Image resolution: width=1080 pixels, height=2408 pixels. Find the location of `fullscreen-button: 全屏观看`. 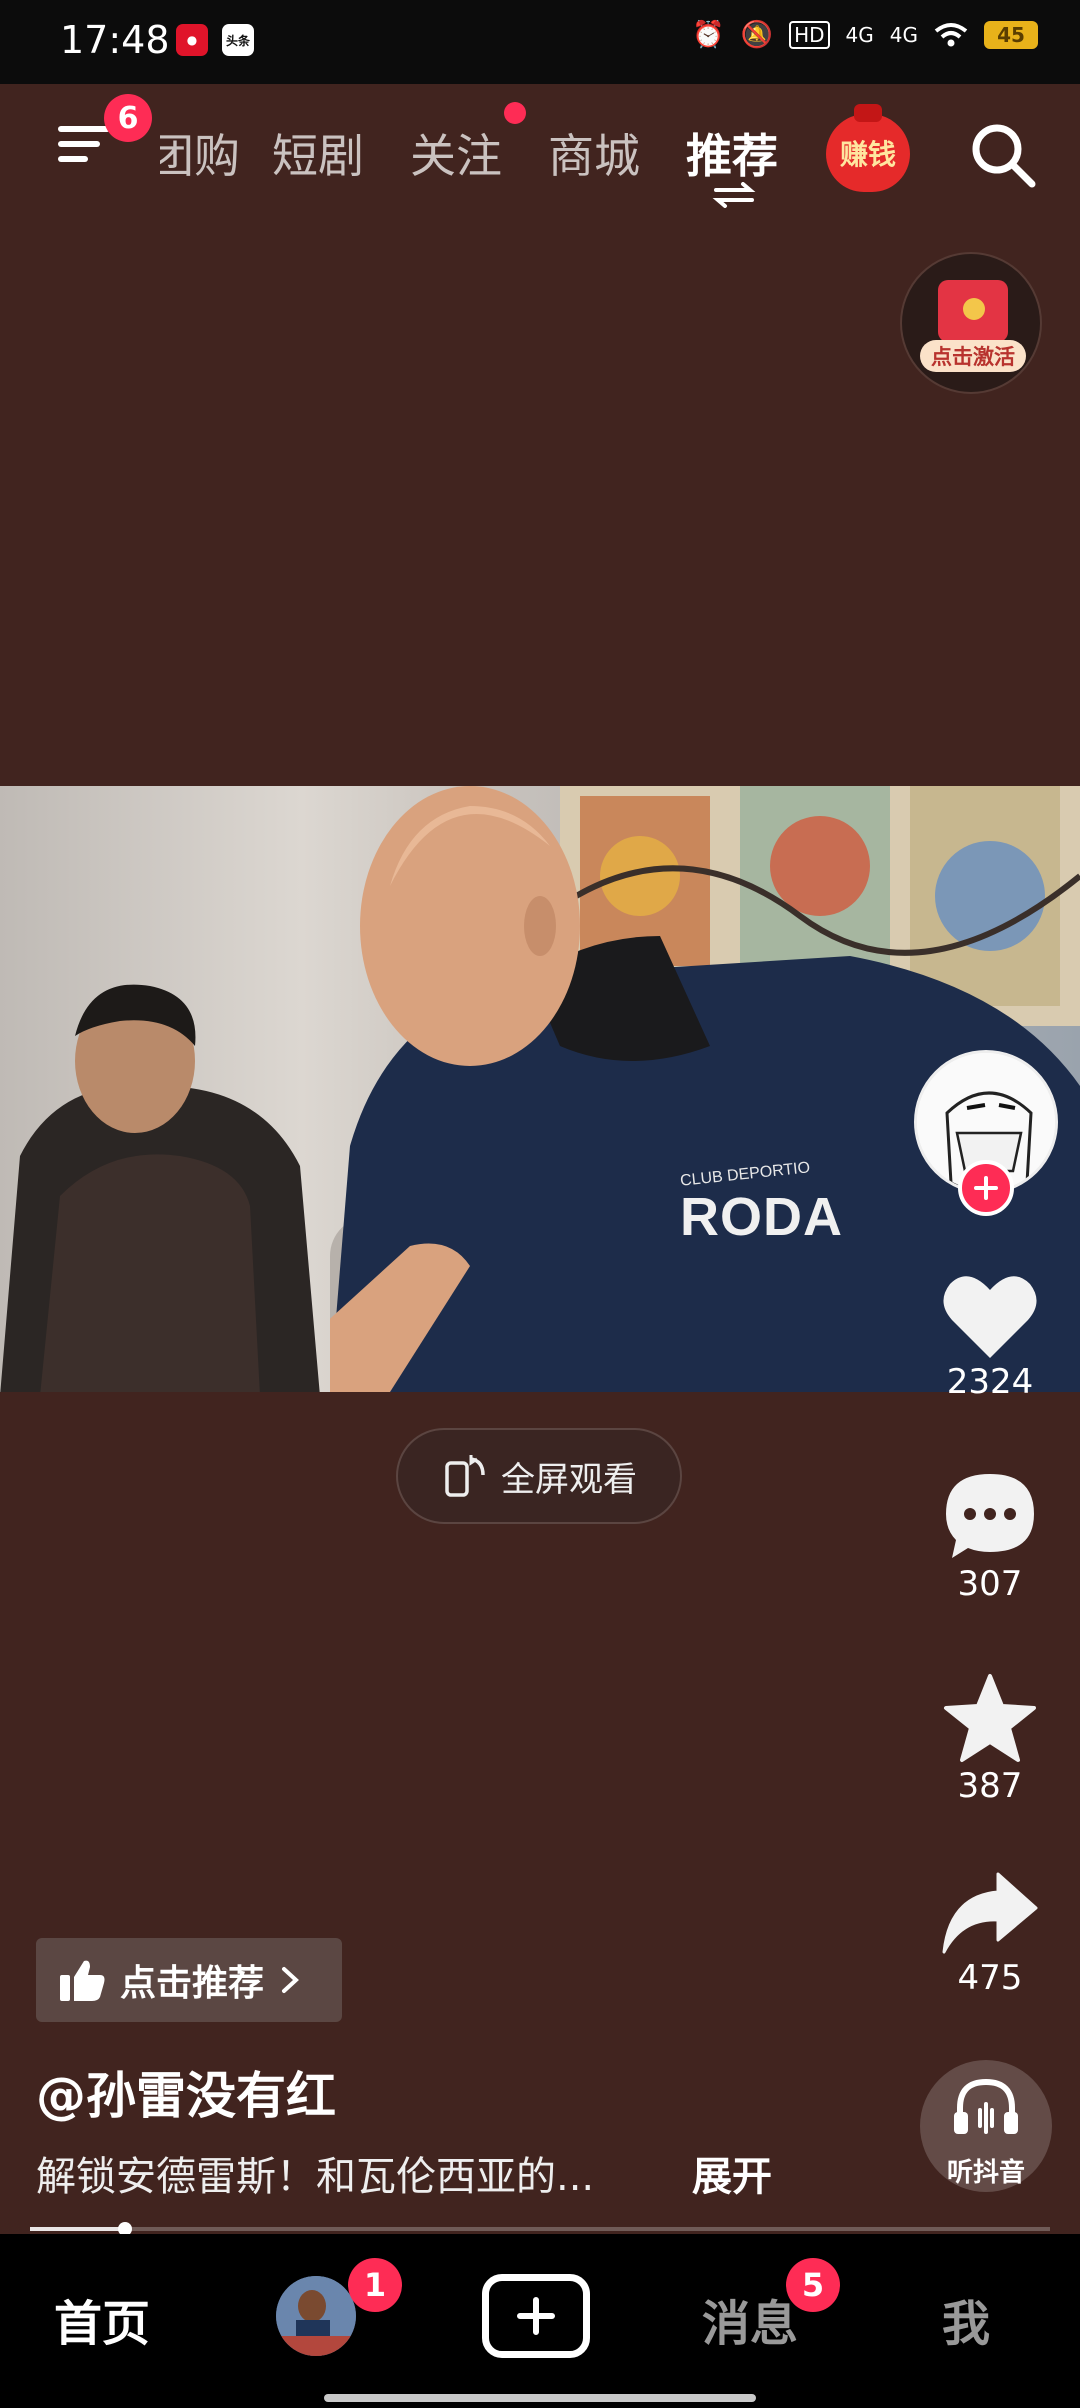

fullscreen-button: 全屏观看 is located at coordinates (539, 1476).